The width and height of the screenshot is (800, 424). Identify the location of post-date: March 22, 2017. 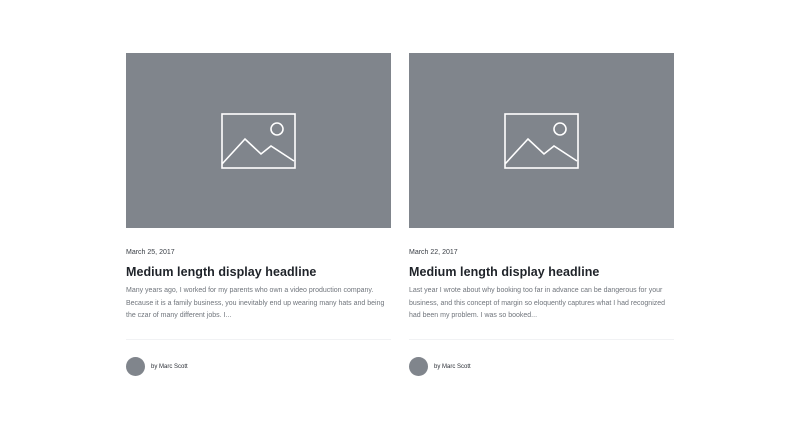
(433, 252).